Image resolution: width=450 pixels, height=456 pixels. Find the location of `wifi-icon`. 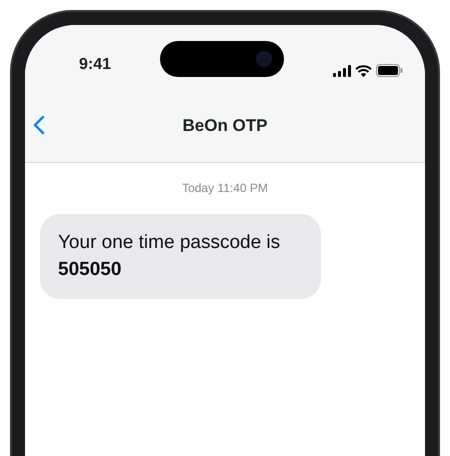

wifi-icon is located at coordinates (363, 70).